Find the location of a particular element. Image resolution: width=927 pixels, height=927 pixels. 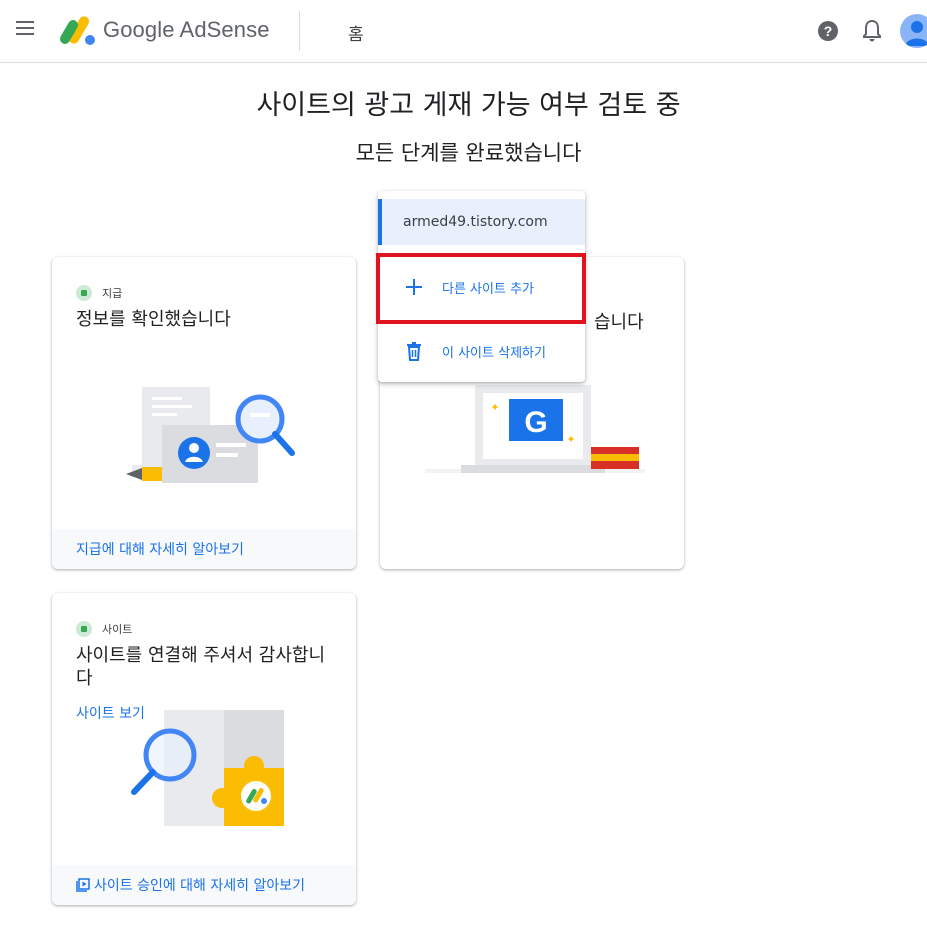

site-approval-learn-more-link: 사이트 승인에 대해 자세히 알아보기 is located at coordinates (204, 885).